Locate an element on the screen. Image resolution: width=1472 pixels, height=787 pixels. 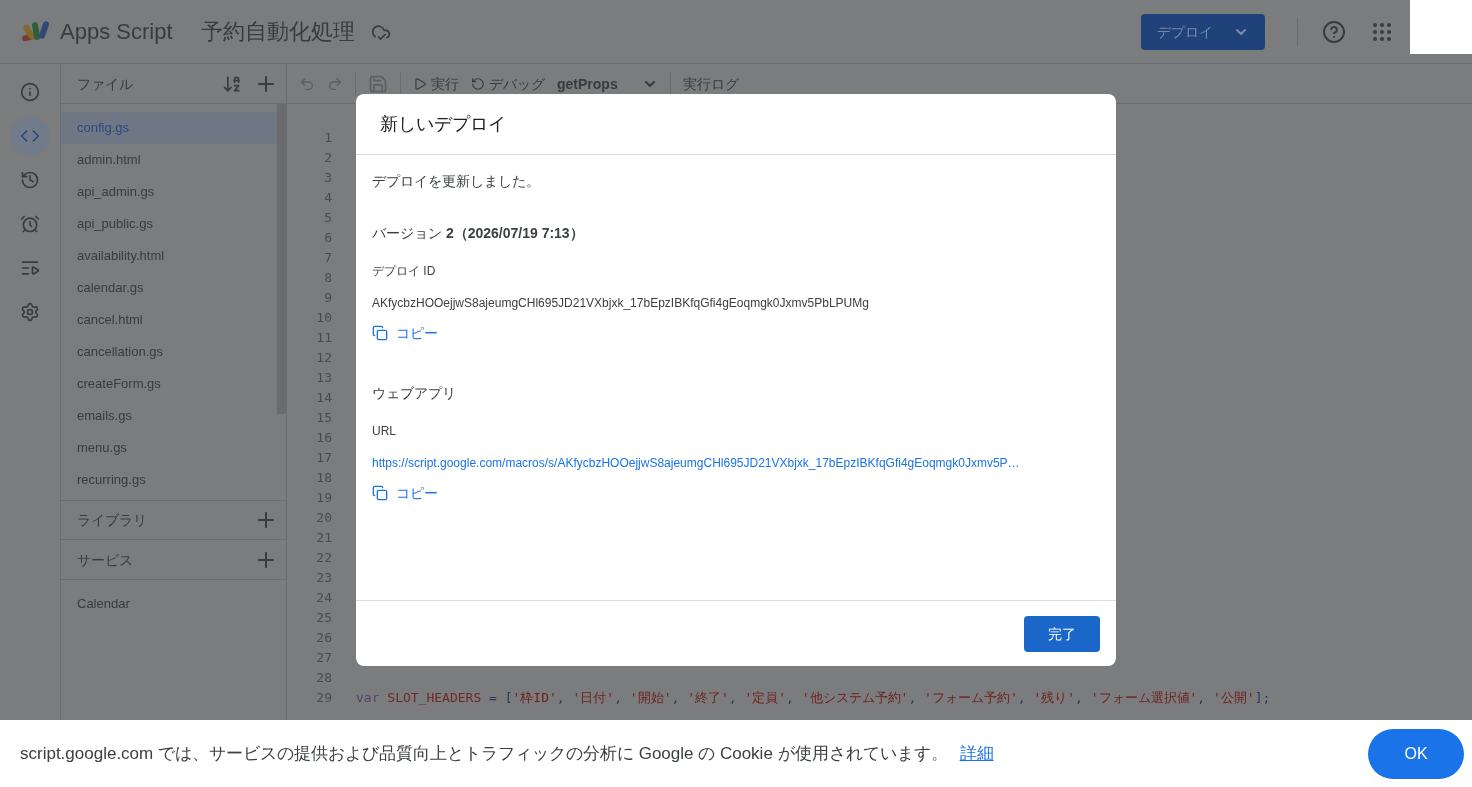
code-line: var SLOT_HEADERS = ['枠ID', '日付', '開始', '終了', '定員', '他システム予約', 'フォーム予約', '残り', 'フォーム選択値', '公開']; is located at coordinates (813, 698).